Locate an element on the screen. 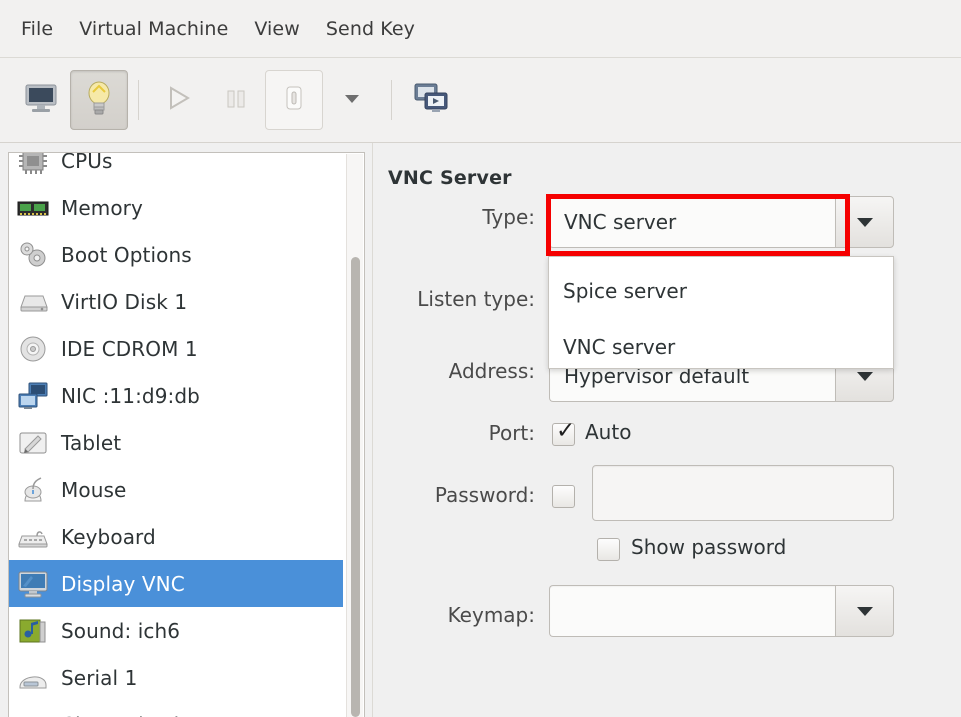 This screenshot has height=717, width=961. type-combo-dropdown: Spice server VNC server is located at coordinates (721, 312).